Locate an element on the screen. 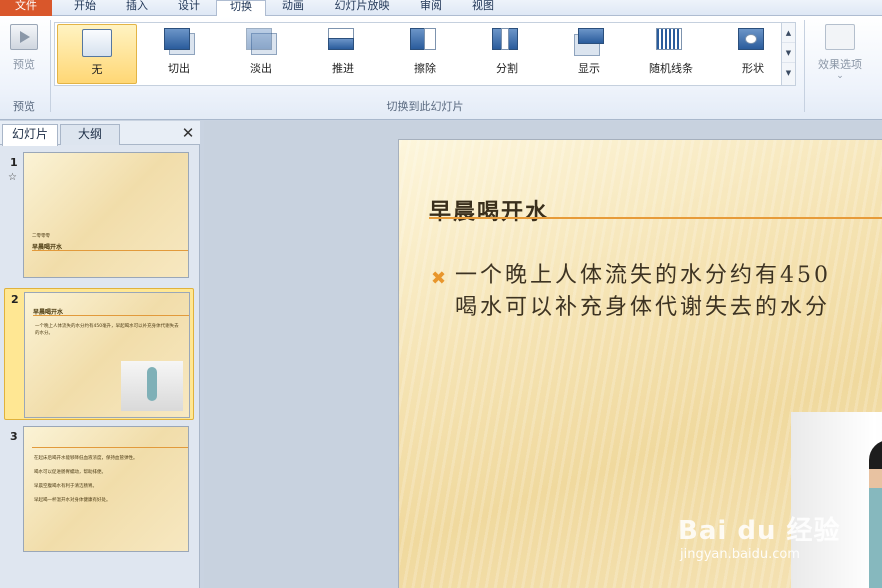  body-line-1: 一个晚上人体流失的水分约有450 is located at coordinates (643, 275).